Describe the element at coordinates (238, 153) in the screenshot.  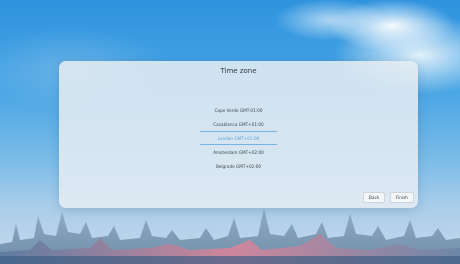
I see `timezone-option-amsterdam: Amsterdam GMT+02:00` at that location.